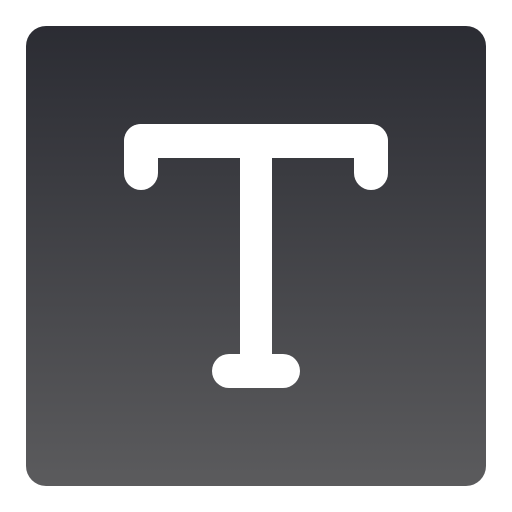 This screenshot has height=512, width=512. What do you see at coordinates (371, 157) in the screenshot?
I see `t-glyph-right-serif` at bounding box center [371, 157].